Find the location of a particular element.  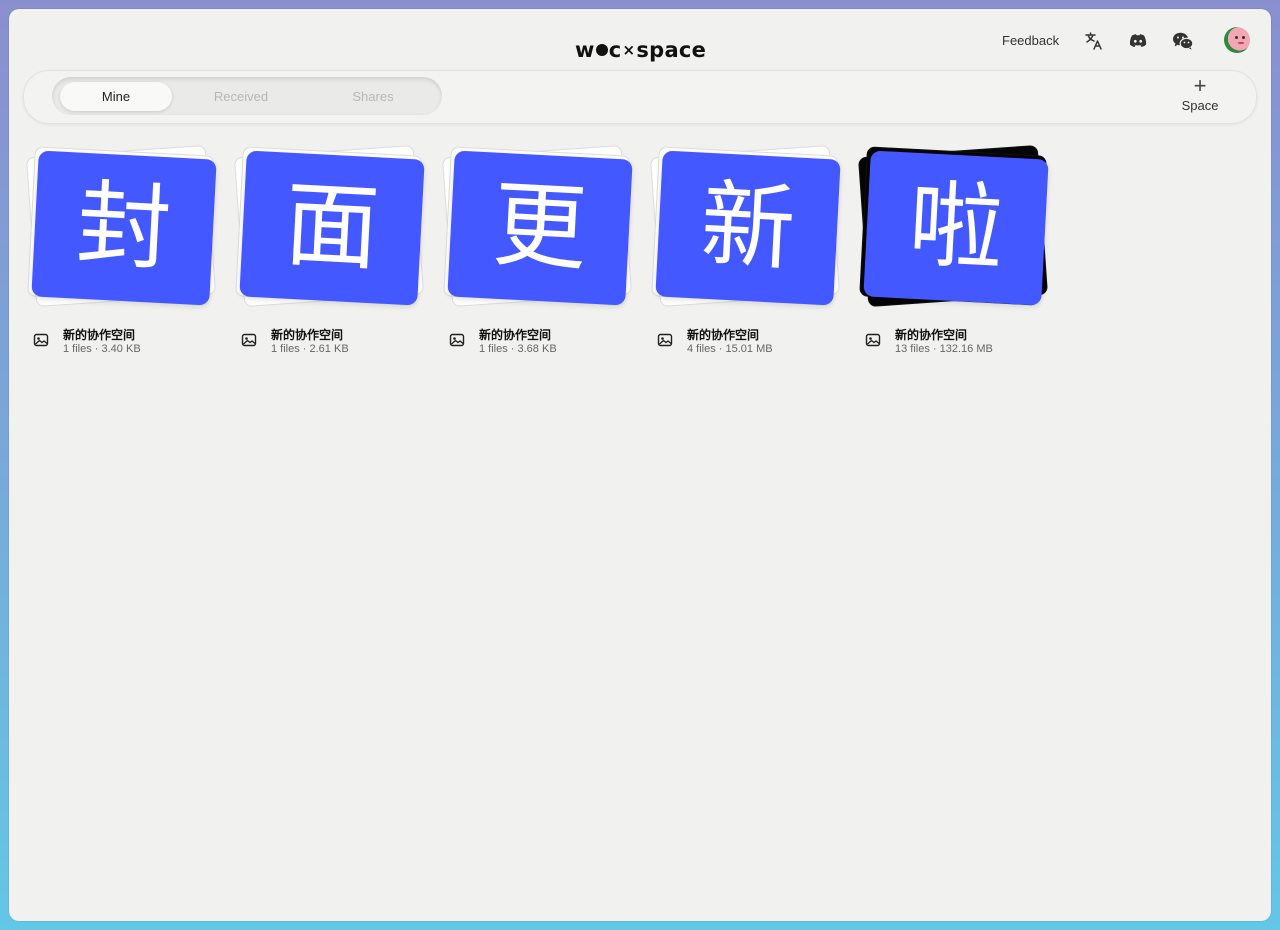

space-card: 啦 新的协作空间 13 files · 132.16 MB is located at coordinates (955, 251).